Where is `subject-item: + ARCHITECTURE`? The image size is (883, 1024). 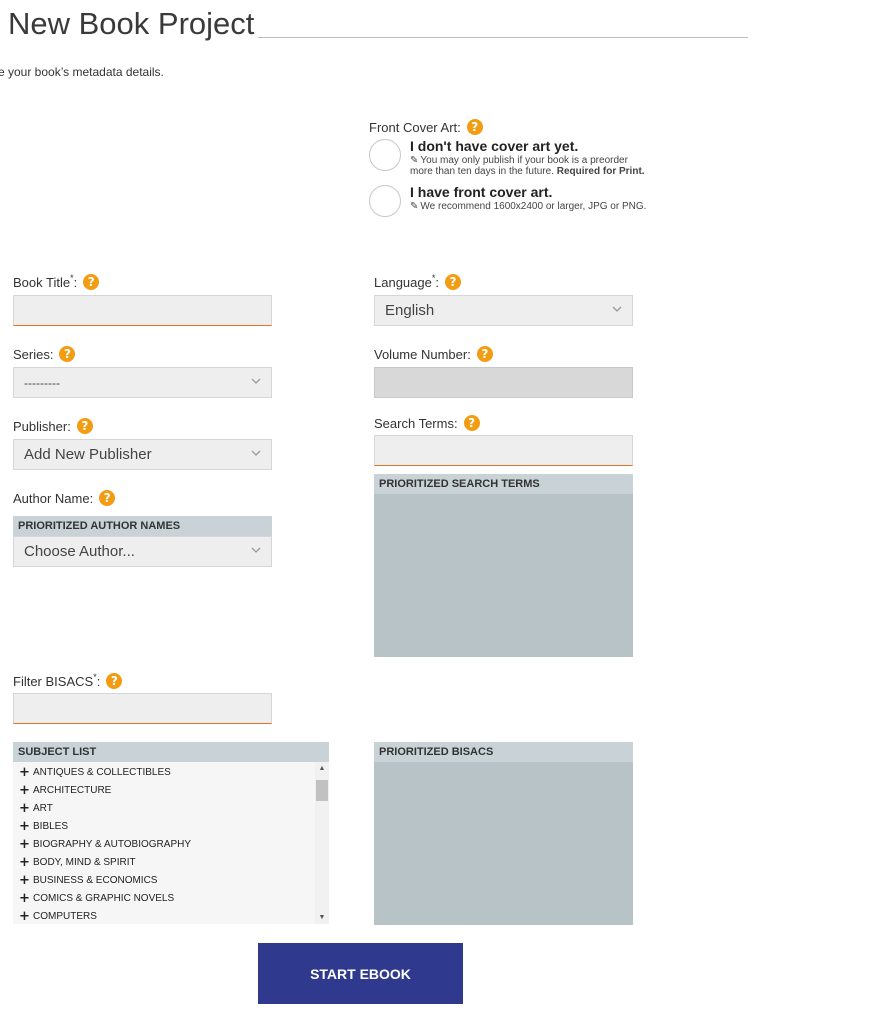 subject-item: + ARCHITECTURE is located at coordinates (164, 790).